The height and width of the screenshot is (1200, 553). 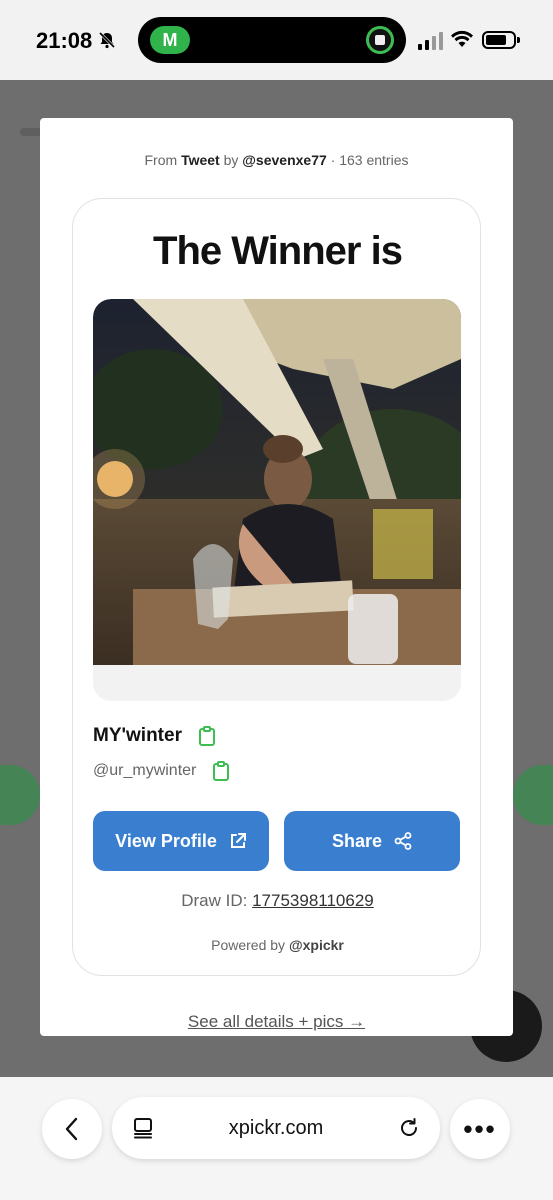 I want to click on winner-name: MY'winter, so click(x=137, y=735).